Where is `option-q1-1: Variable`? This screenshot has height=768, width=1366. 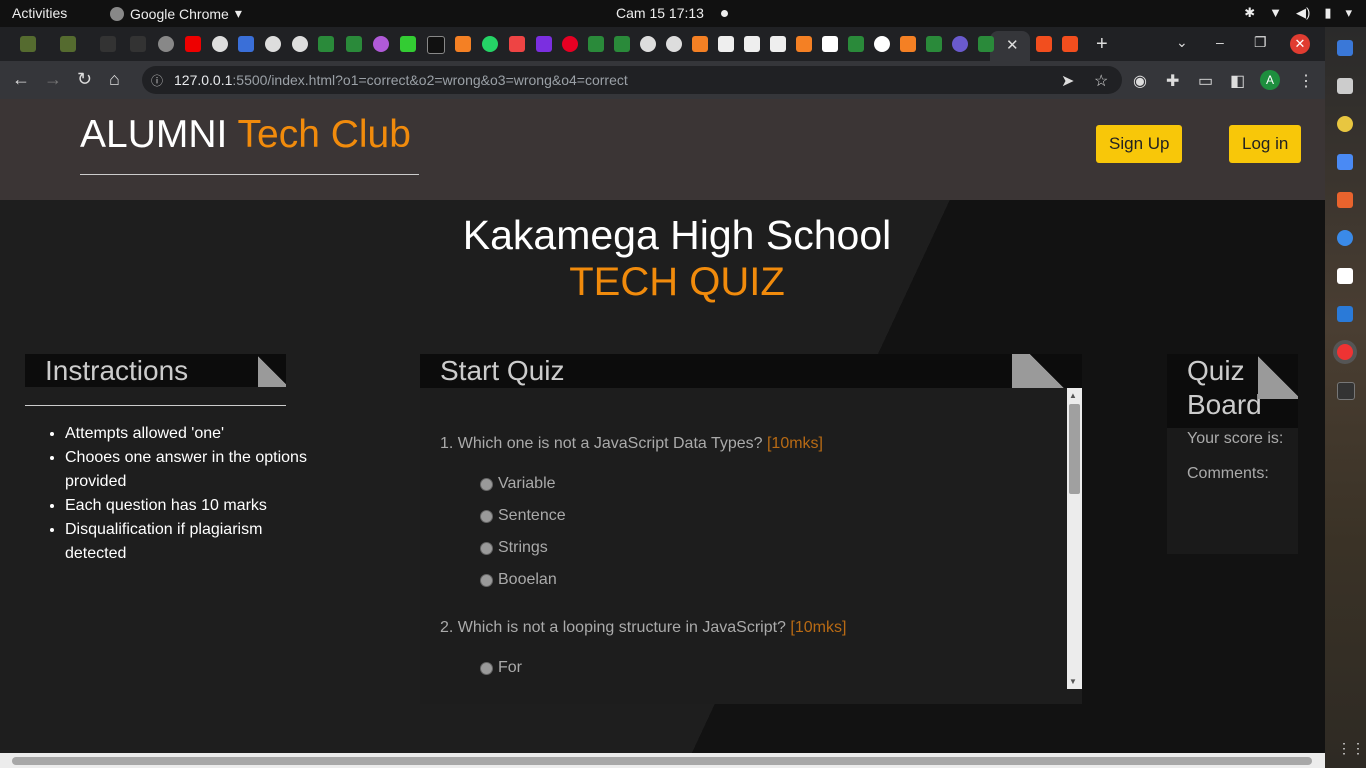 option-q1-1: Variable is located at coordinates (518, 484).